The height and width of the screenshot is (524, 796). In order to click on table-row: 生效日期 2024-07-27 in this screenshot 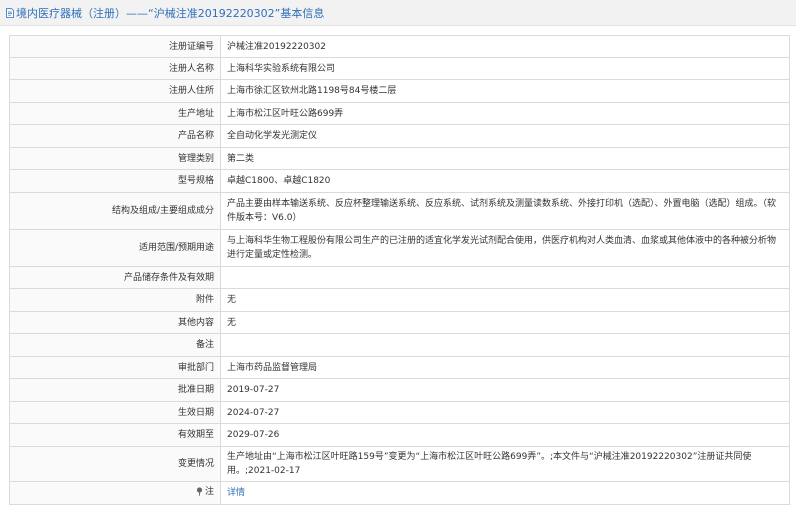, I will do `click(399, 412)`.